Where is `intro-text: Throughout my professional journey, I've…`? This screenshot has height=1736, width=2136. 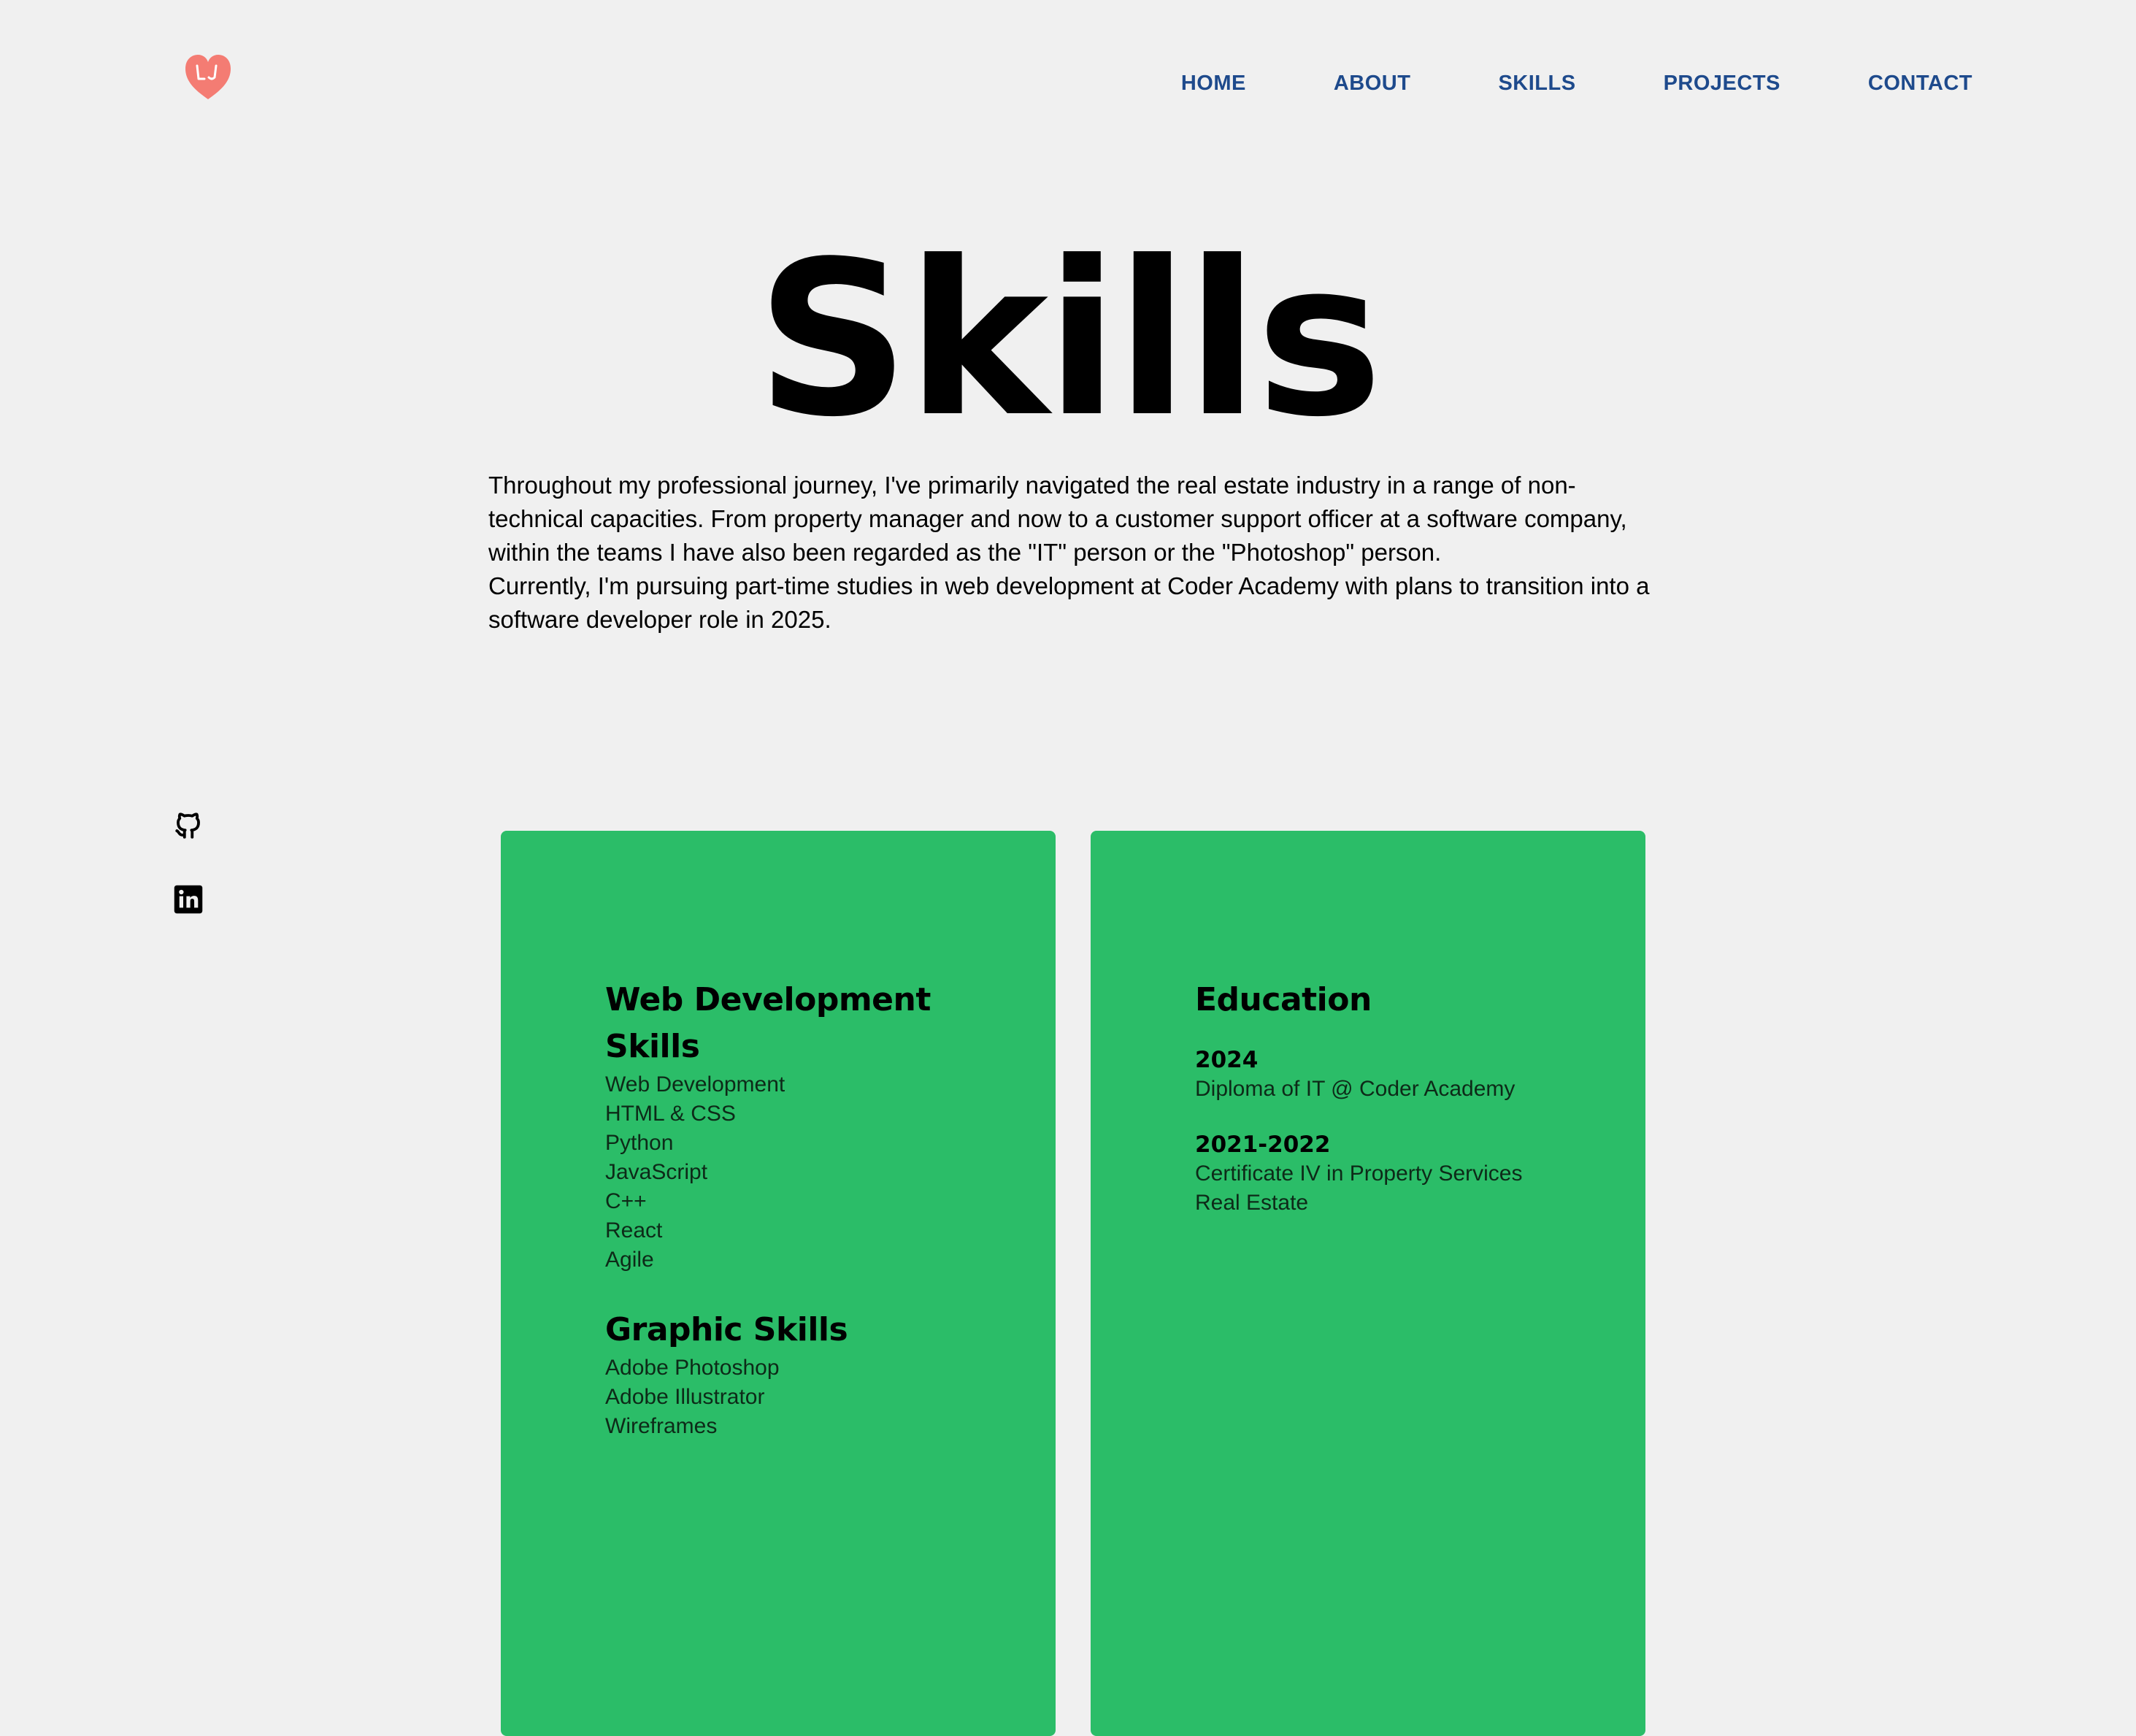 intro-text: Throughout my professional journey, I've… is located at coordinates (1072, 553).